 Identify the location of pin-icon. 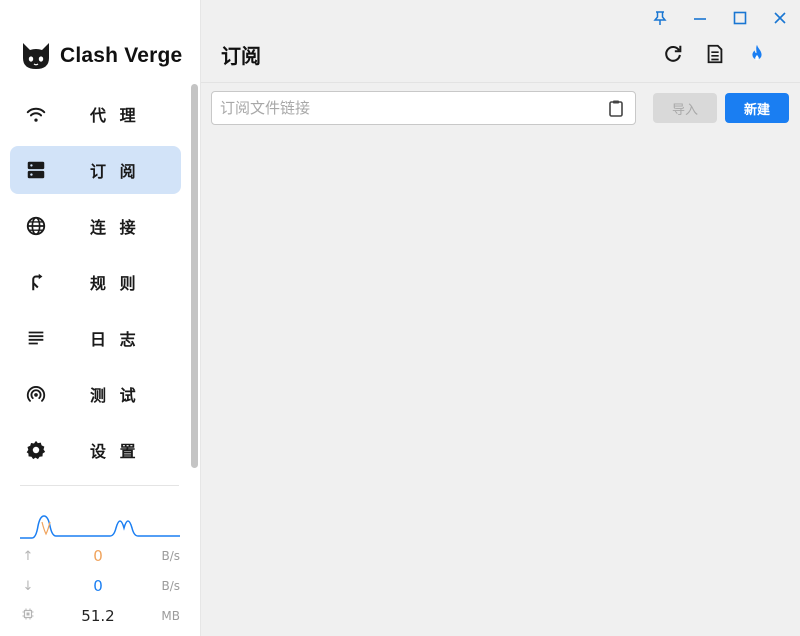
(660, 18).